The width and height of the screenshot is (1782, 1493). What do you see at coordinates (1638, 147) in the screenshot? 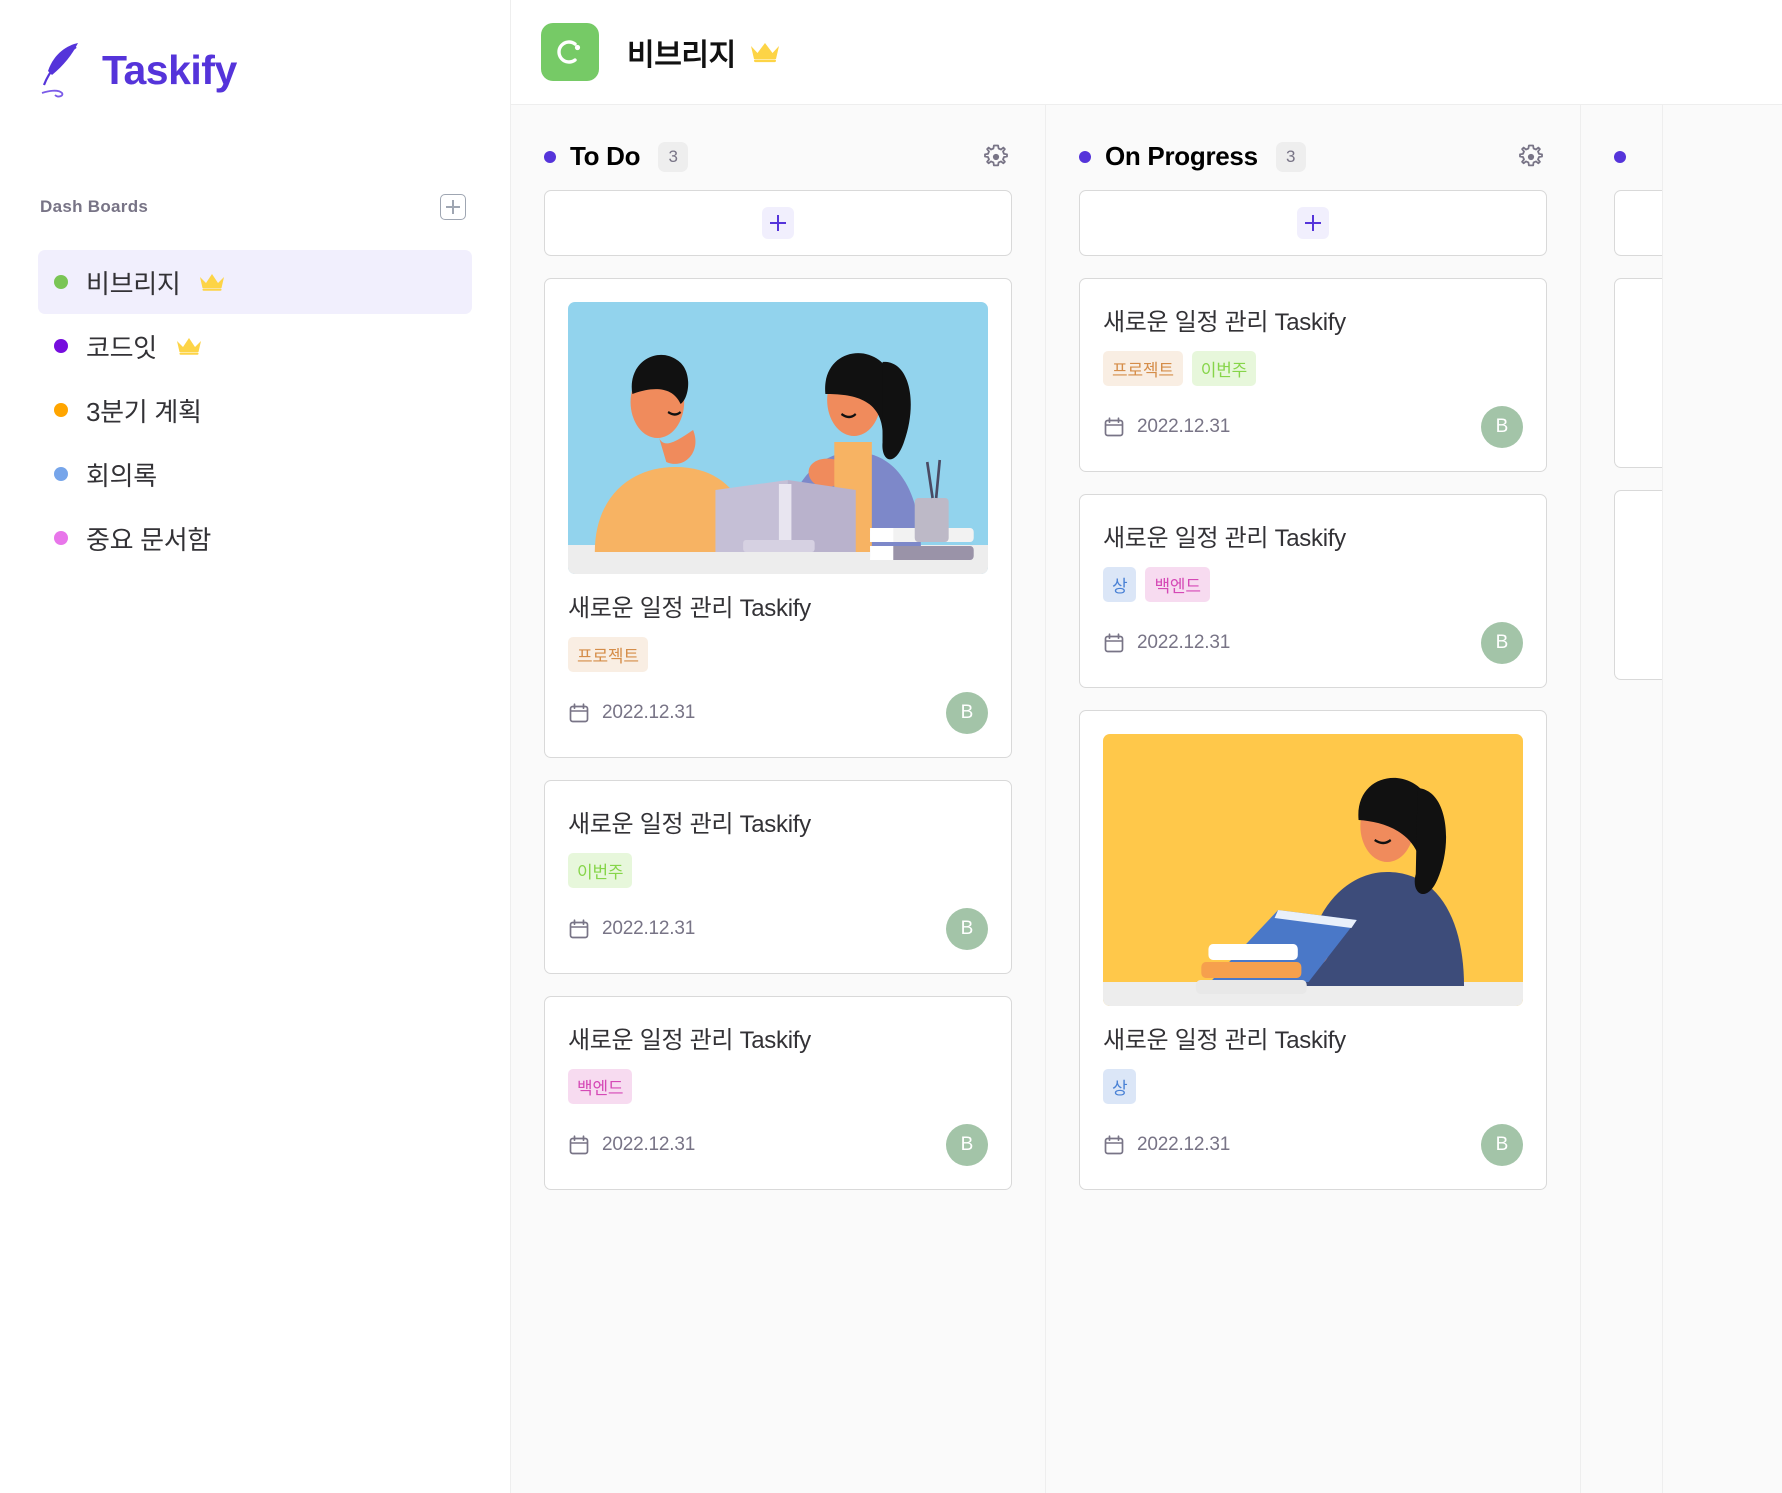
I see `column-header` at bounding box center [1638, 147].